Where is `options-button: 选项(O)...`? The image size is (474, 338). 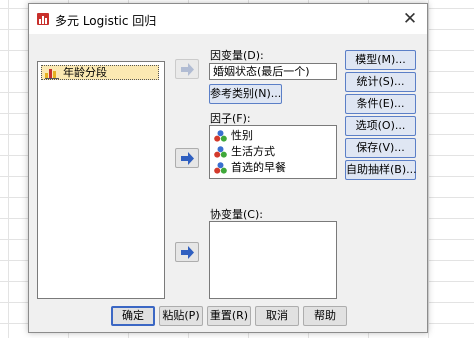
options-button: 选项(O)... is located at coordinates (380, 126).